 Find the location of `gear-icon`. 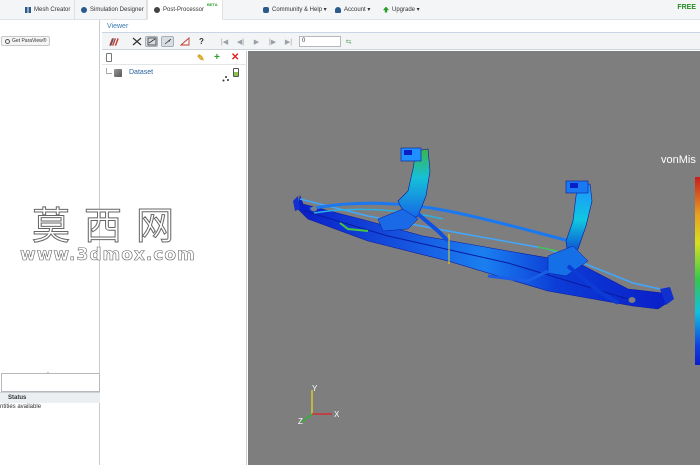

gear-icon is located at coordinates (7, 41).